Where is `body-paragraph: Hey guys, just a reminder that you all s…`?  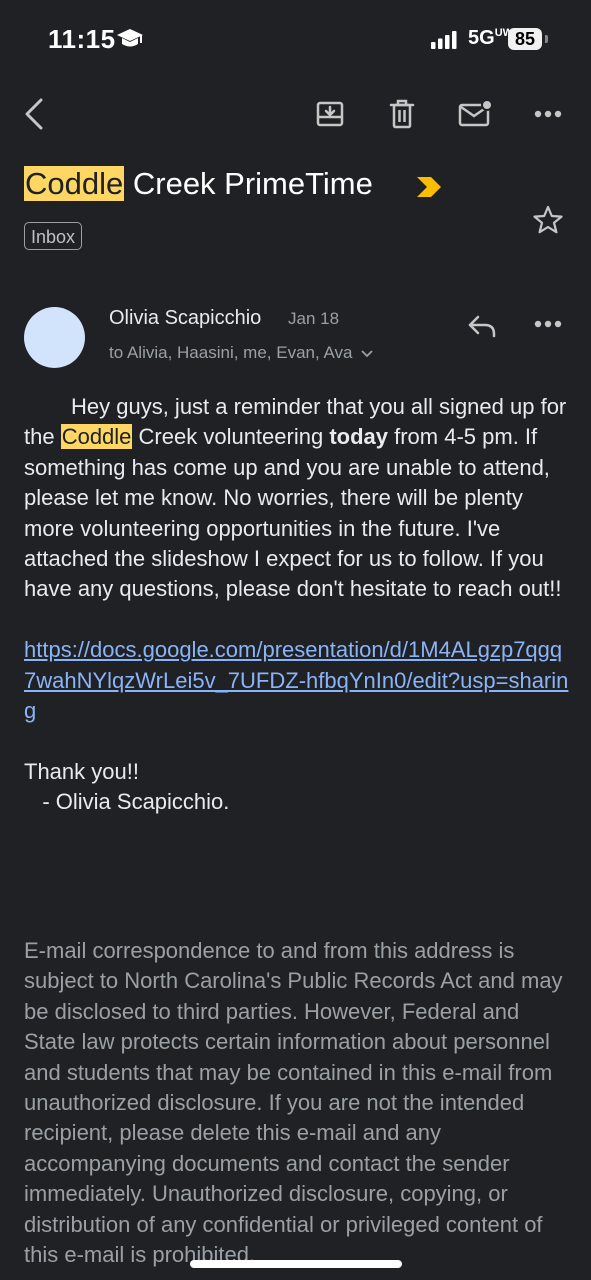
body-paragraph: Hey guys, just a reminder that you all s… is located at coordinates (295, 498).